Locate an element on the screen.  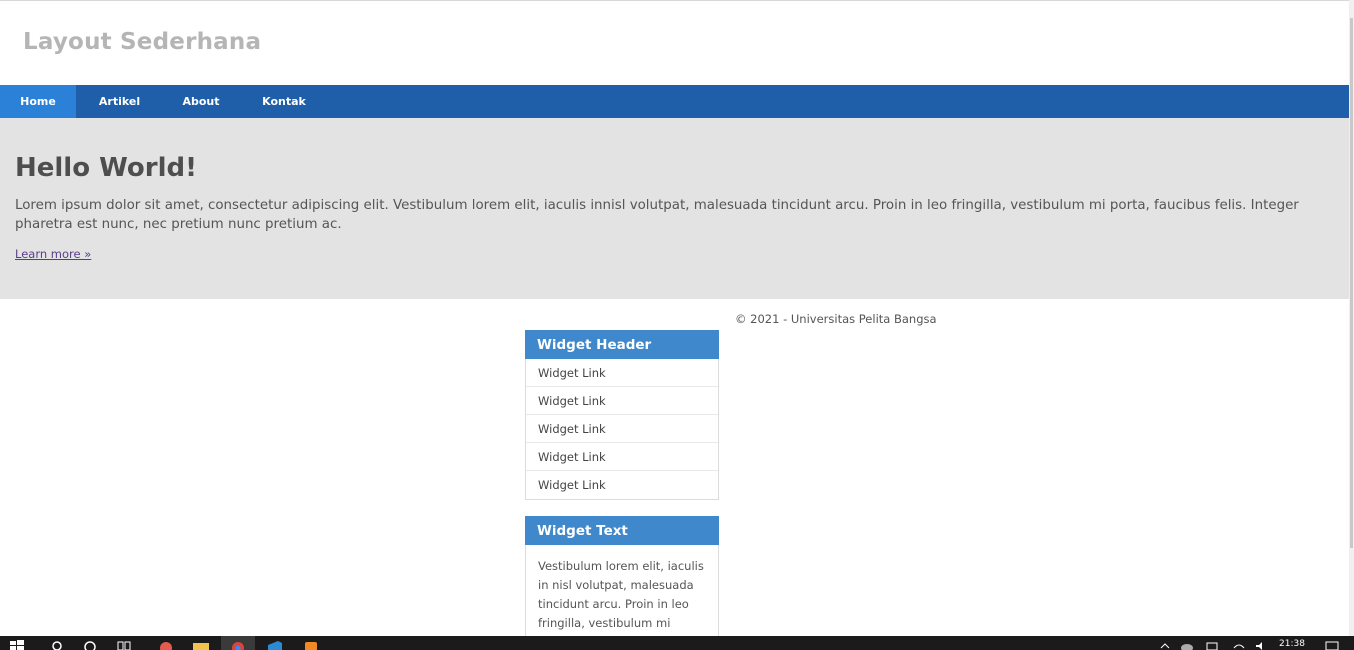
main-nav: Home Artikel About Kontak is located at coordinates (674, 101).